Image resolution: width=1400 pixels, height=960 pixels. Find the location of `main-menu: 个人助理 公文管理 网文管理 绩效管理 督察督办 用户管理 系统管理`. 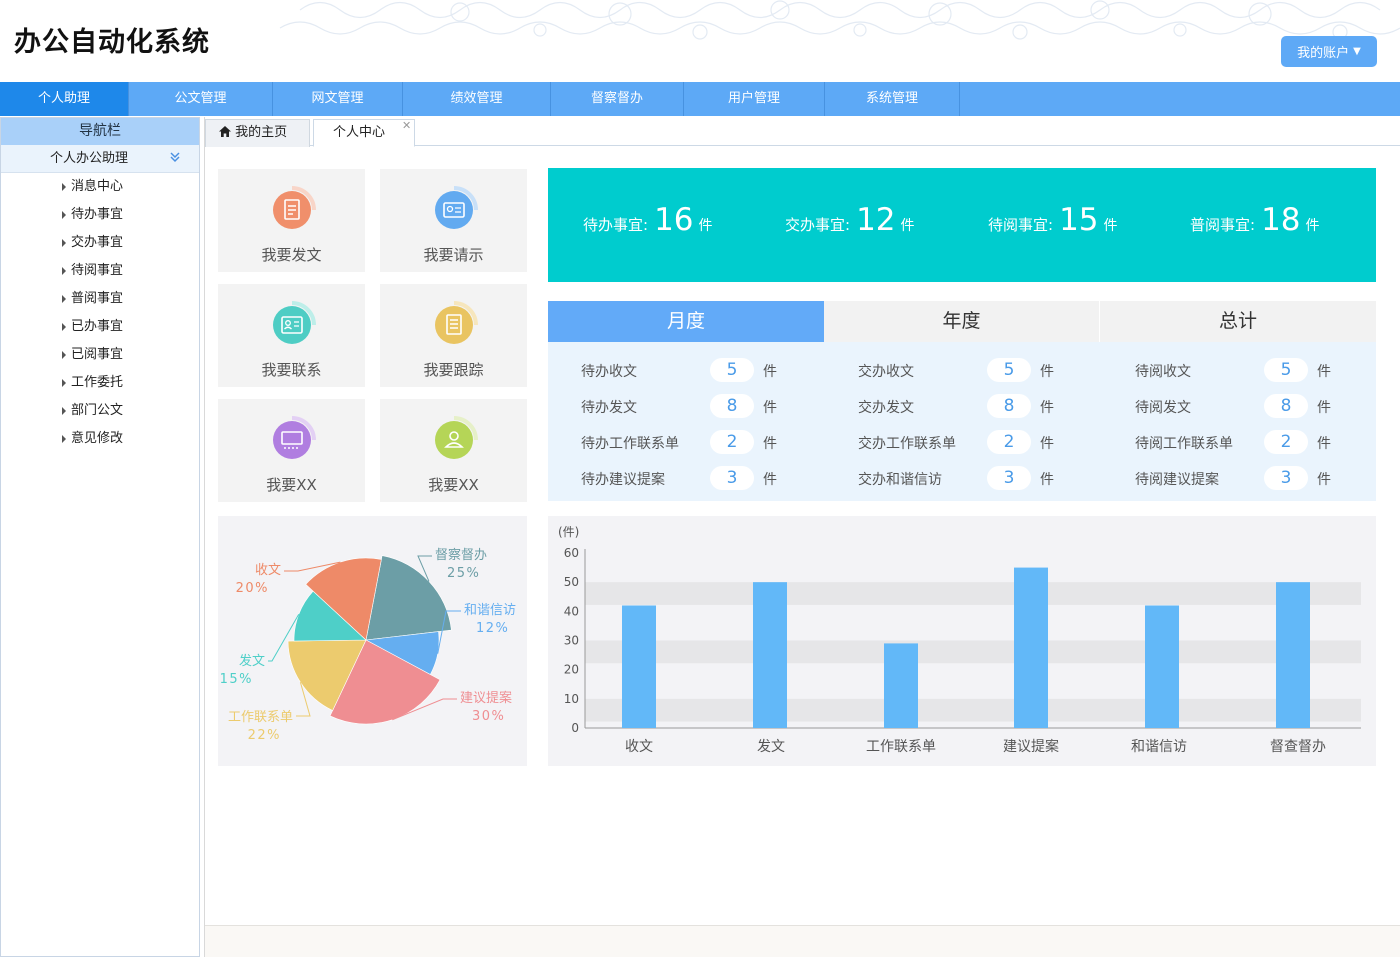

main-menu: 个人助理 公文管理 网文管理 绩效管理 督察督办 用户管理 系统管理 is located at coordinates (700, 99).